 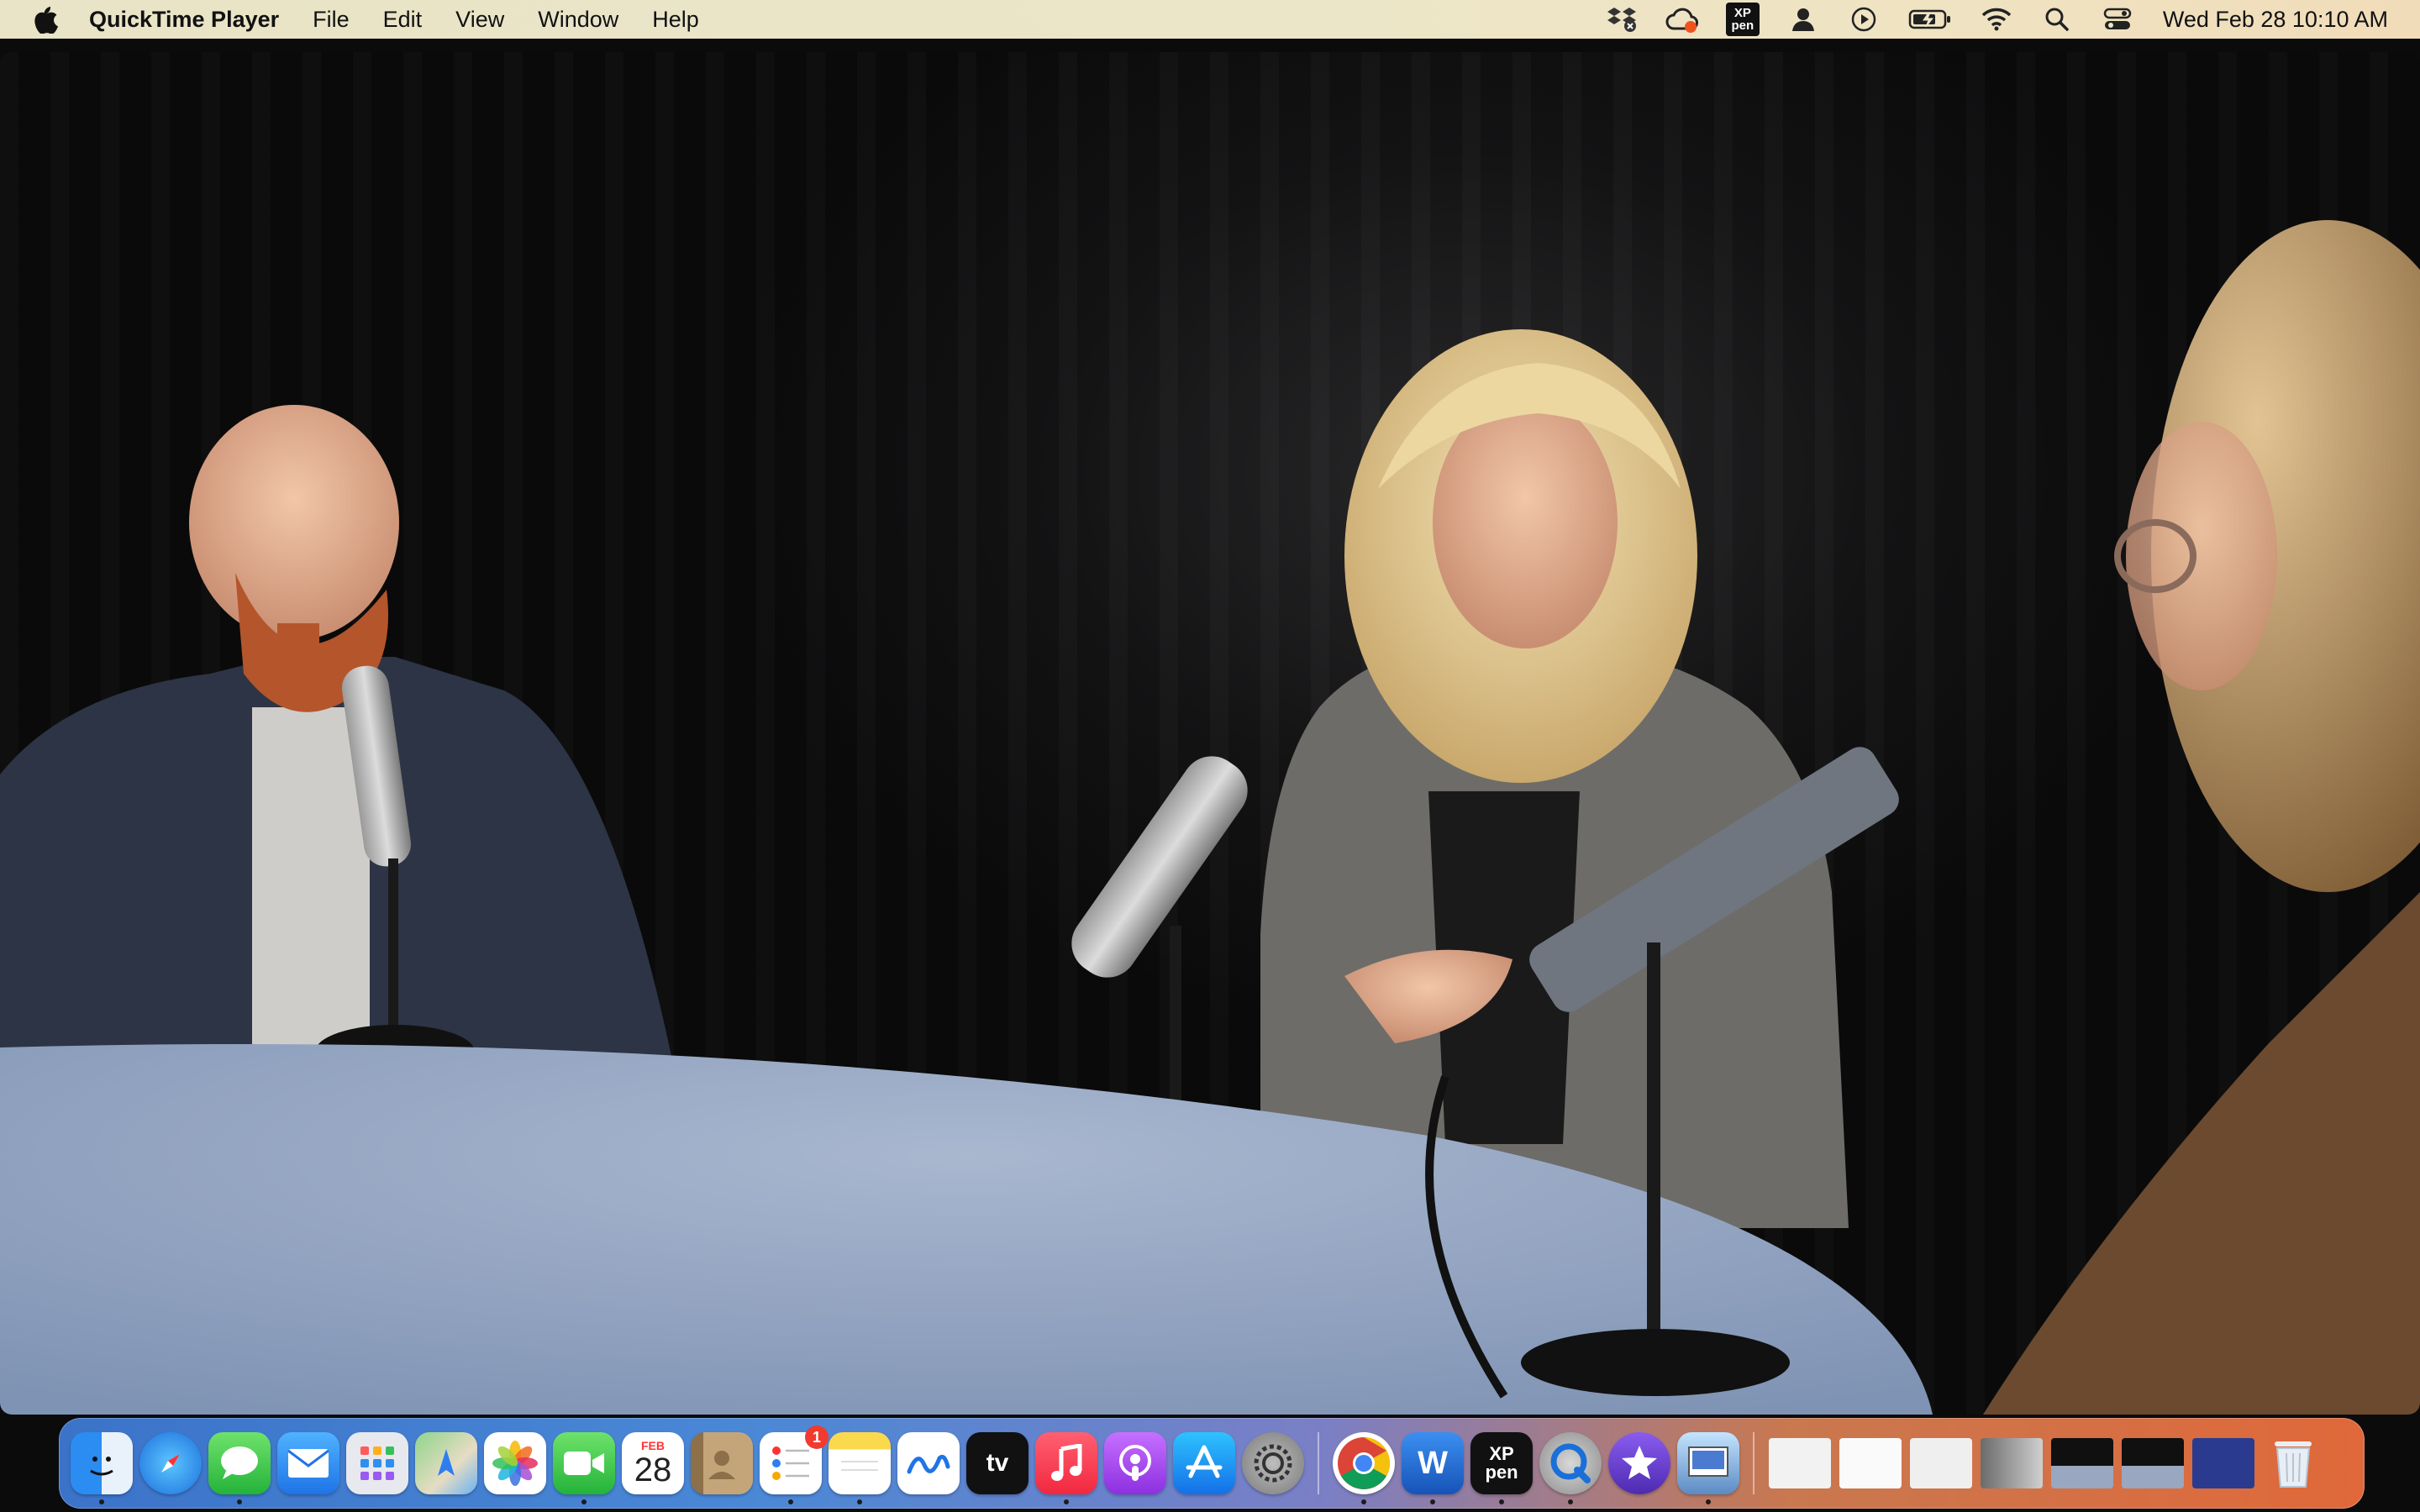 What do you see at coordinates (929, 1463) in the screenshot?
I see `dock-freeform-icon` at bounding box center [929, 1463].